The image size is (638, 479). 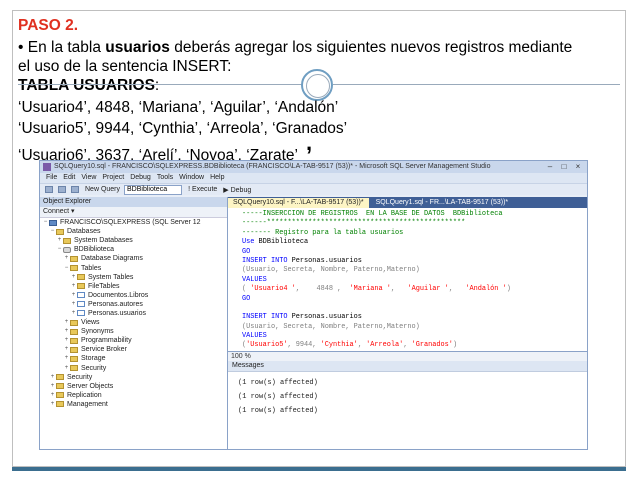 What do you see at coordinates (414, 242) in the screenshot?
I see `code-line: Use BDBiblioteca` at bounding box center [414, 242].